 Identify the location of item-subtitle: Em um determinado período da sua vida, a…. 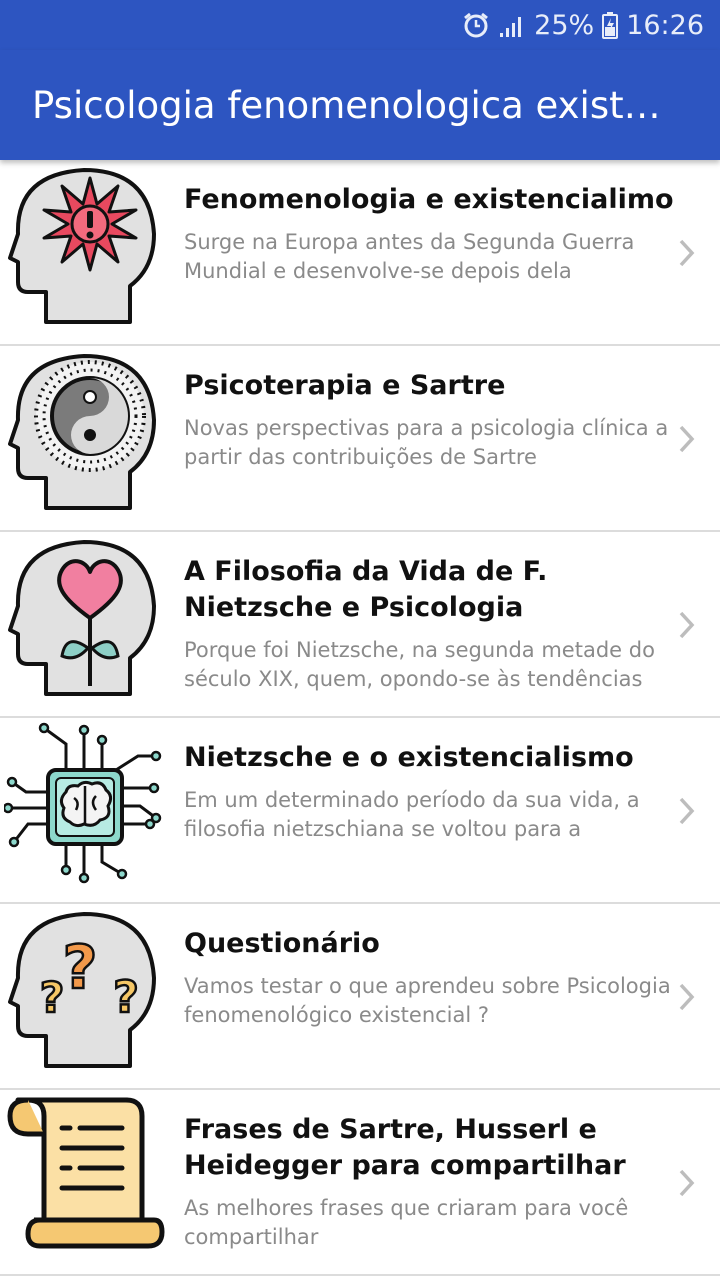
(412, 814).